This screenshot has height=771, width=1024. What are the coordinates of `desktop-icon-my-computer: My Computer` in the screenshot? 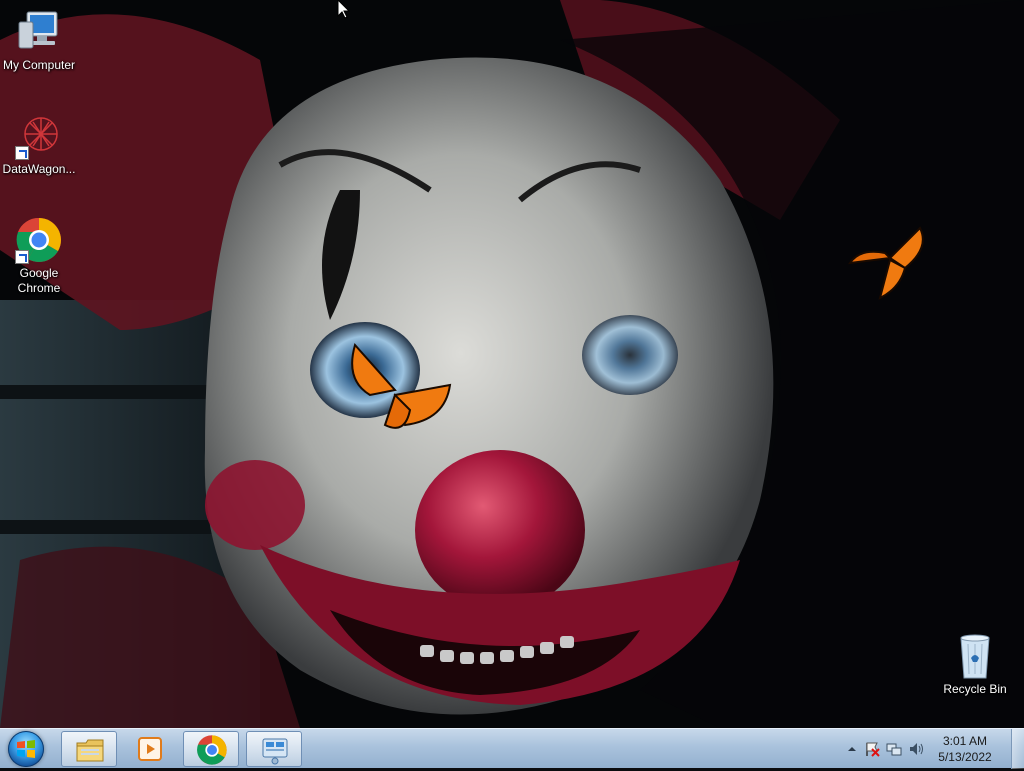 It's located at (39, 40).